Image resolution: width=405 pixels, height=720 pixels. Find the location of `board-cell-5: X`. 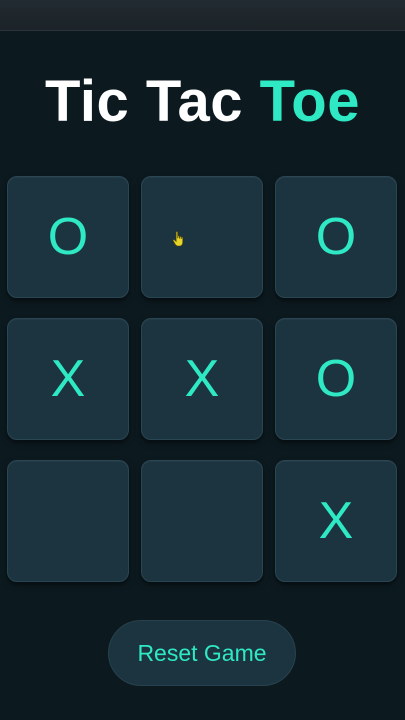

board-cell-5: X is located at coordinates (202, 379).